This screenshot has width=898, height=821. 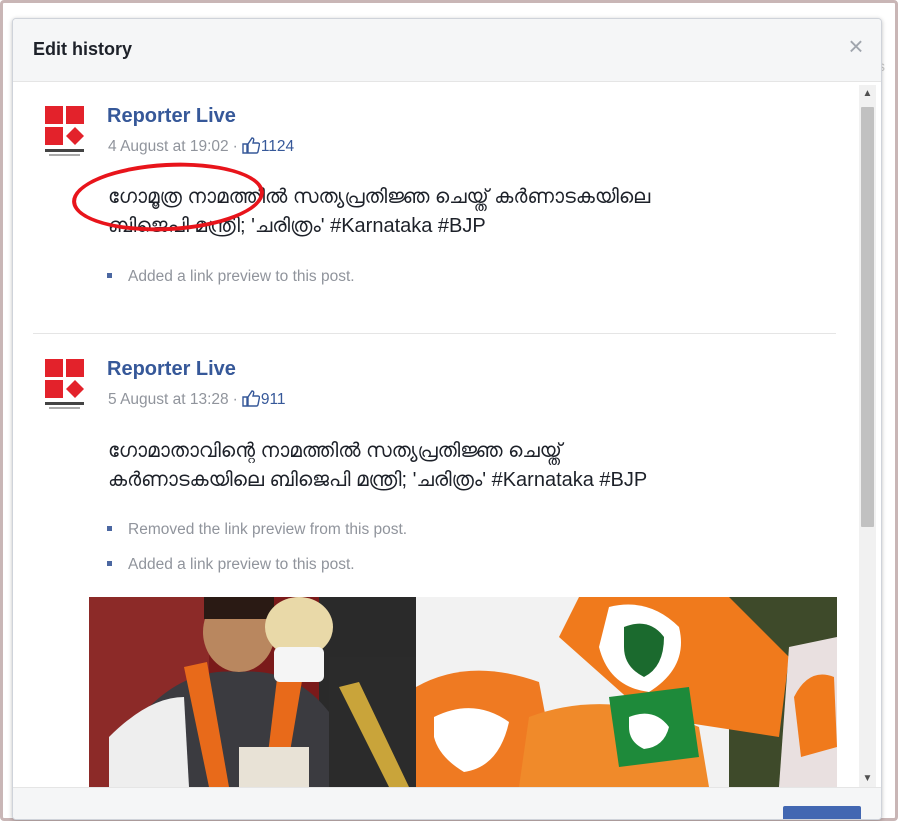 What do you see at coordinates (822, 812) in the screenshot?
I see `footer-button` at bounding box center [822, 812].